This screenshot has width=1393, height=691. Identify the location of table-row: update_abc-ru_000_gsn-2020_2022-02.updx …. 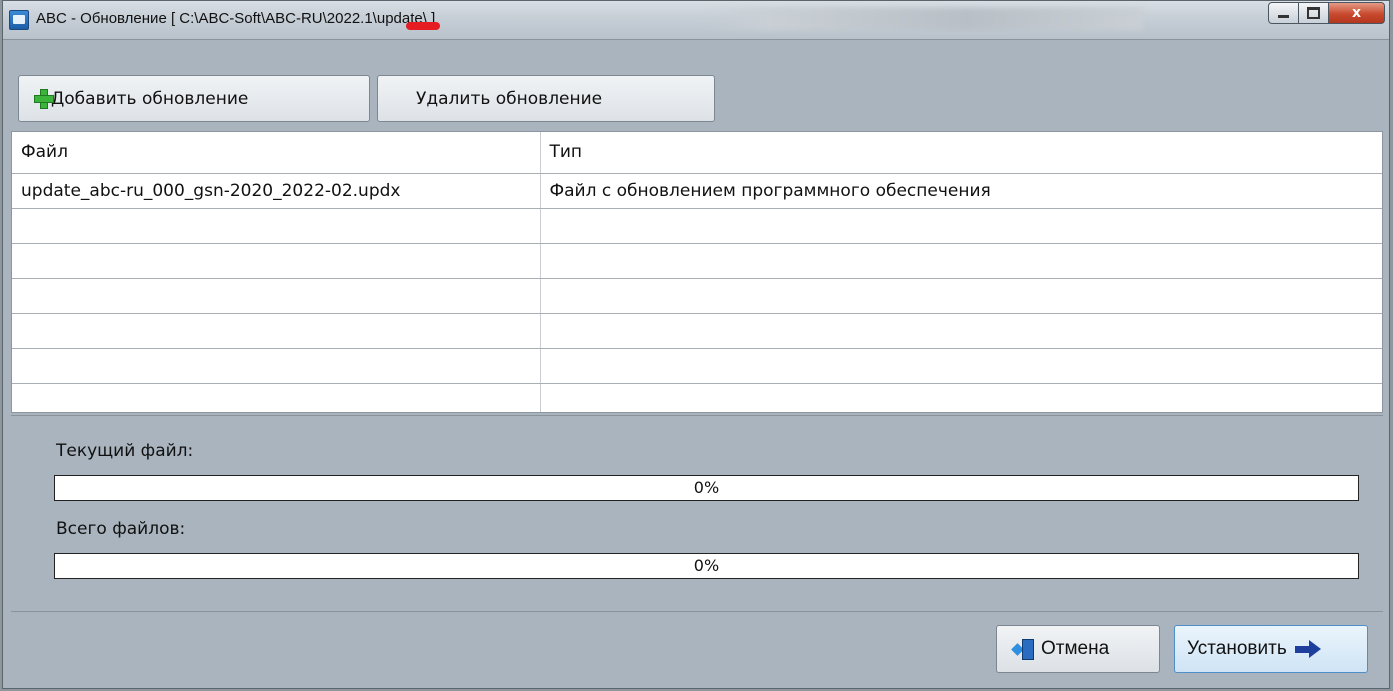
(697, 191).